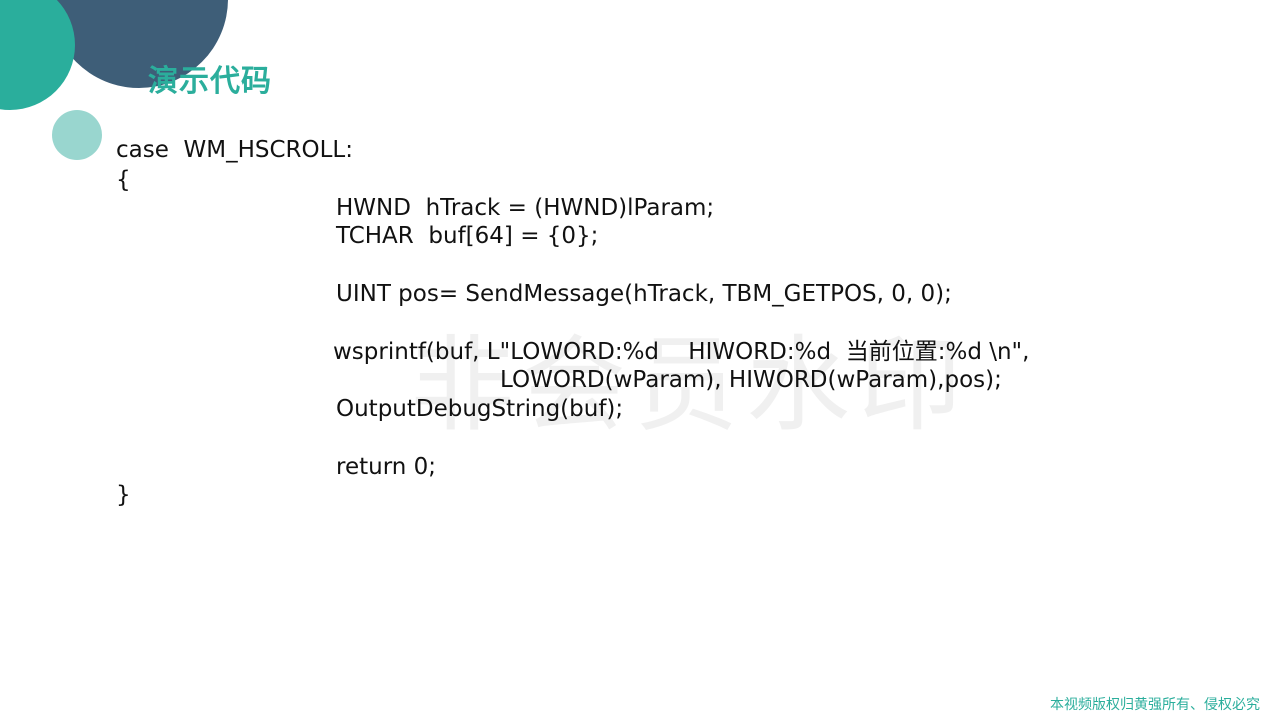 This screenshot has height=720, width=1280. I want to click on code-line: OutputDebugString(buf);, so click(480, 409).